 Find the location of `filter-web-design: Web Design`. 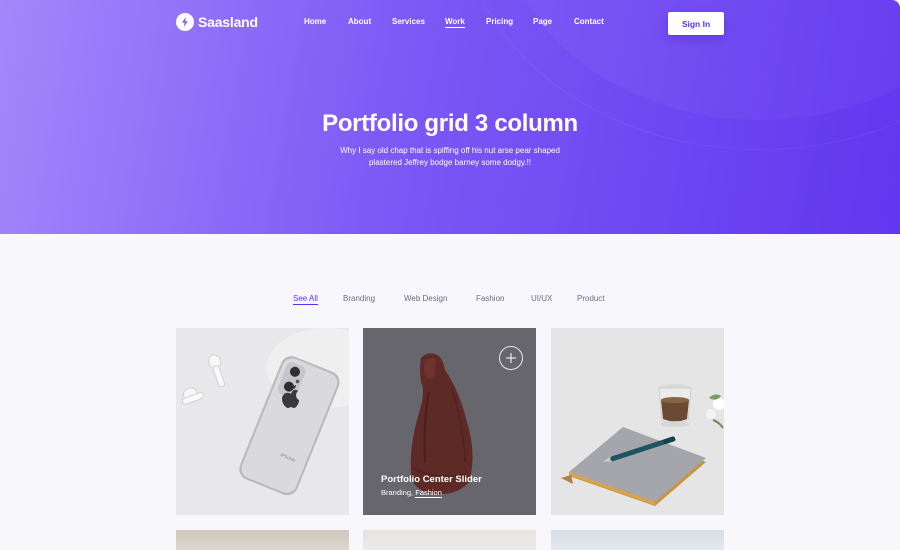

filter-web-design: Web Design is located at coordinates (425, 298).